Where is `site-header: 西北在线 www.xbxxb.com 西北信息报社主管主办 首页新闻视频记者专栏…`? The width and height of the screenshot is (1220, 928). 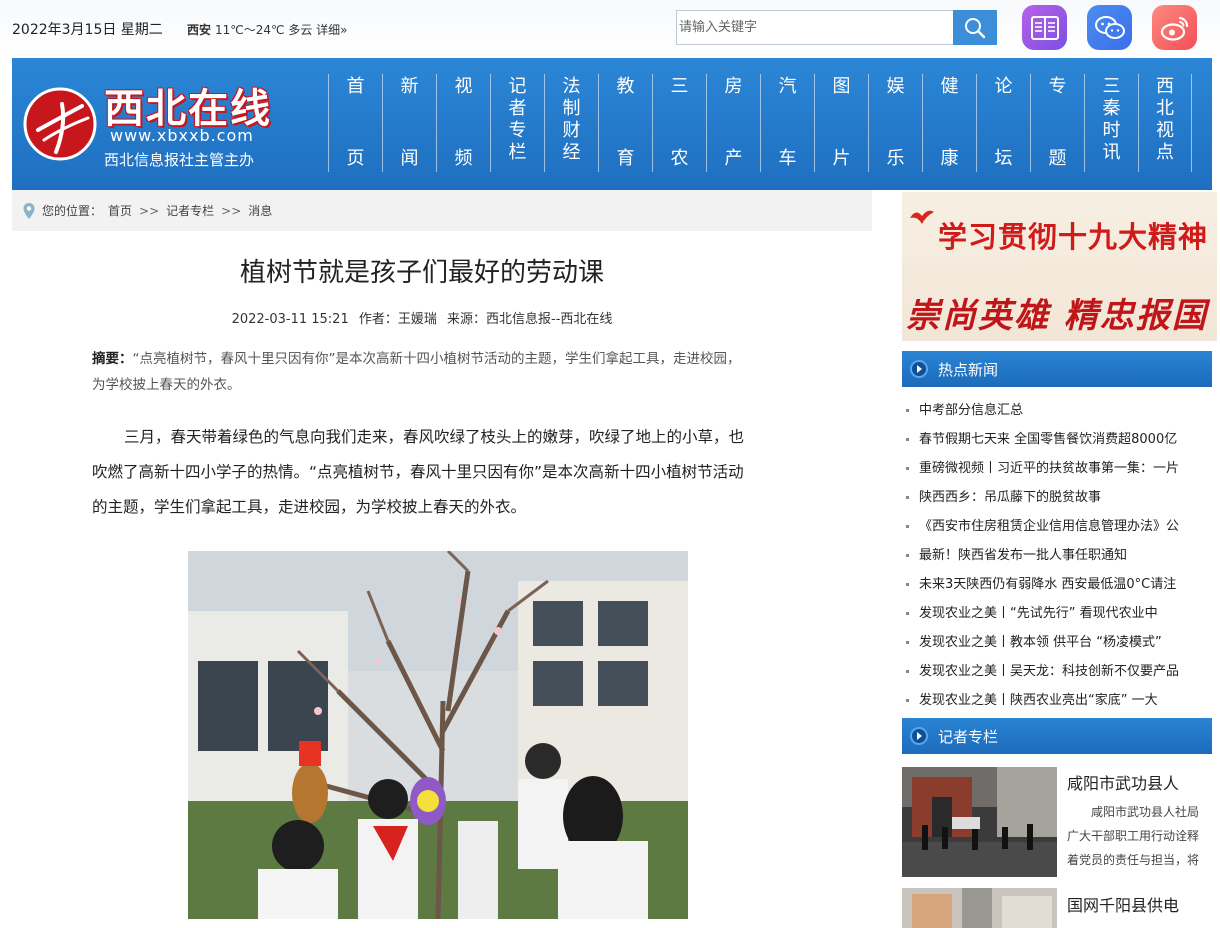 site-header: 西北在线 www.xbxxb.com 西北信息报社主管主办 首页新闻视频记者专栏… is located at coordinates (612, 124).